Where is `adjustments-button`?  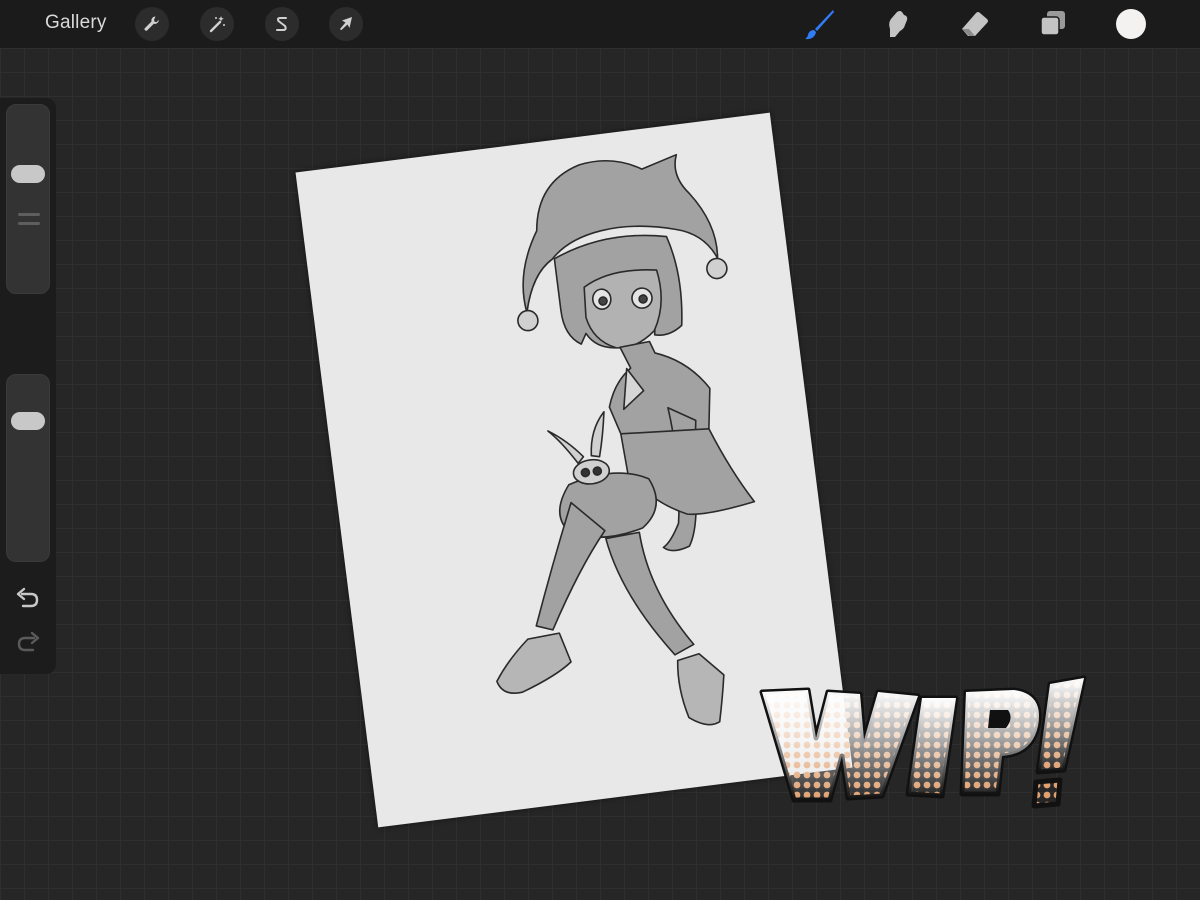 adjustments-button is located at coordinates (217, 24).